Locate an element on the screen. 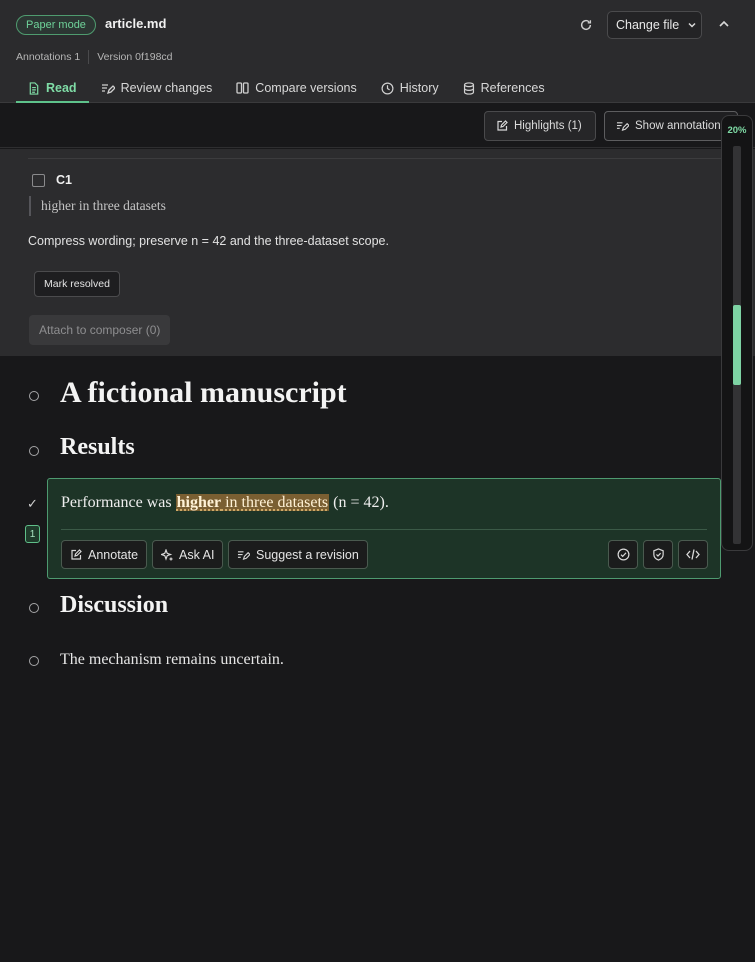  text-highlight: higher in three datasets is located at coordinates (252, 502).